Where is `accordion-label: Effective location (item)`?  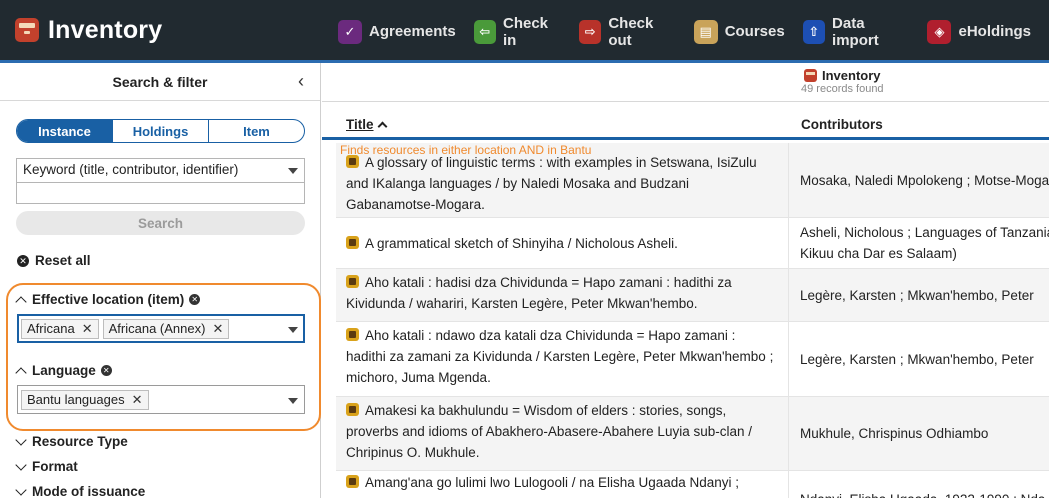
accordion-label: Effective location (item) is located at coordinates (108, 299).